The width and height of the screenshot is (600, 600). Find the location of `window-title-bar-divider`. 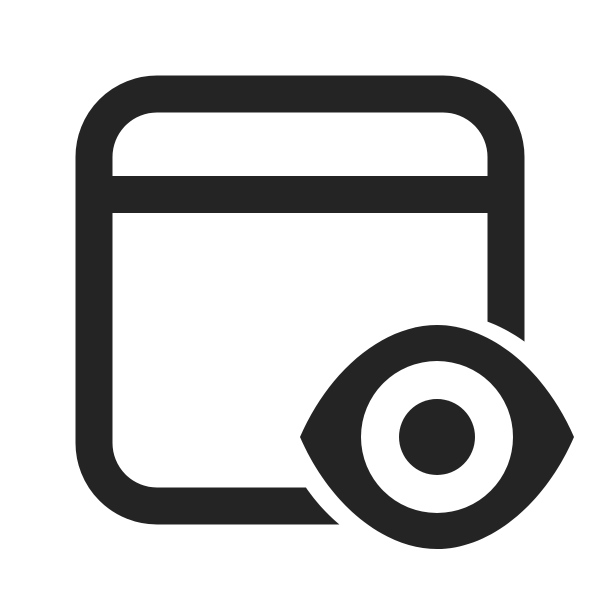

window-title-bar-divider is located at coordinates (300, 194).